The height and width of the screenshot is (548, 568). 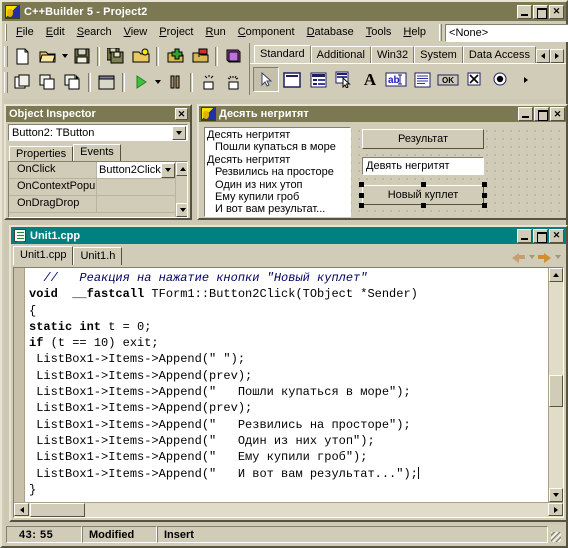 I want to click on menu-help: Help, so click(x=414, y=32).